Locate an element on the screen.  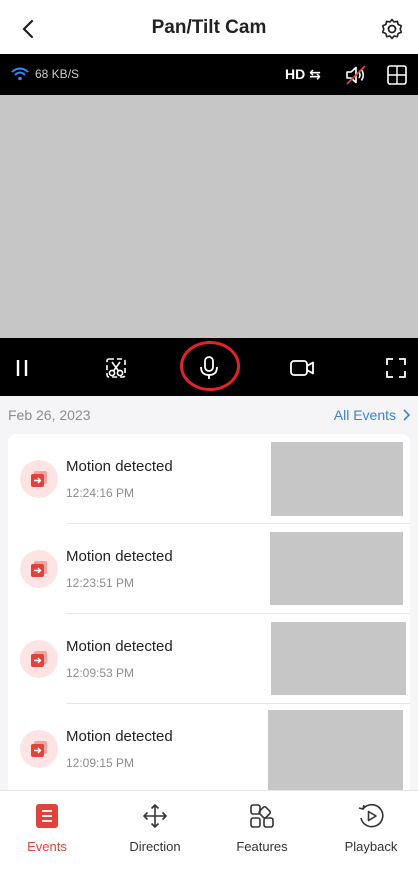
tab-label: Events is located at coordinates (47, 846).